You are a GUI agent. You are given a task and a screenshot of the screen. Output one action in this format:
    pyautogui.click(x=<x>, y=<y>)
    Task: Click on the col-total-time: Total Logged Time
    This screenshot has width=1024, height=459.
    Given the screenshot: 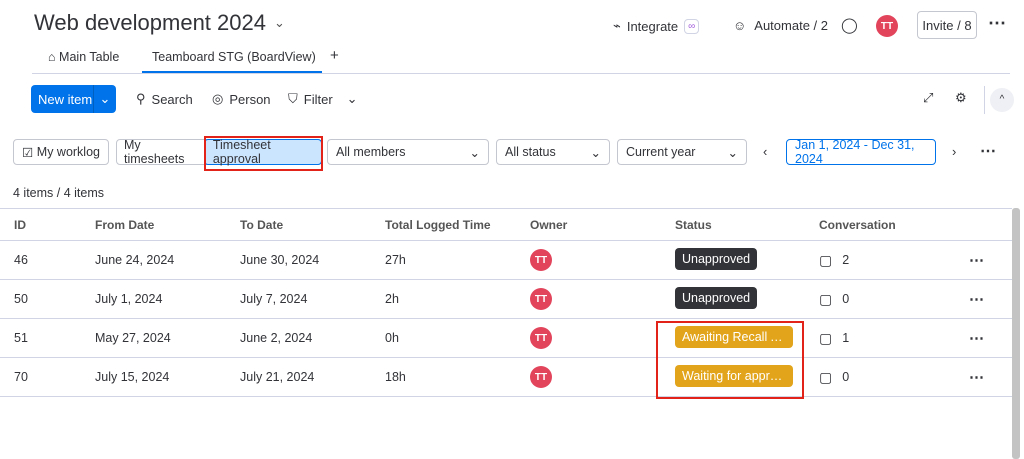 What is the action you would take?
    pyautogui.click(x=457, y=224)
    